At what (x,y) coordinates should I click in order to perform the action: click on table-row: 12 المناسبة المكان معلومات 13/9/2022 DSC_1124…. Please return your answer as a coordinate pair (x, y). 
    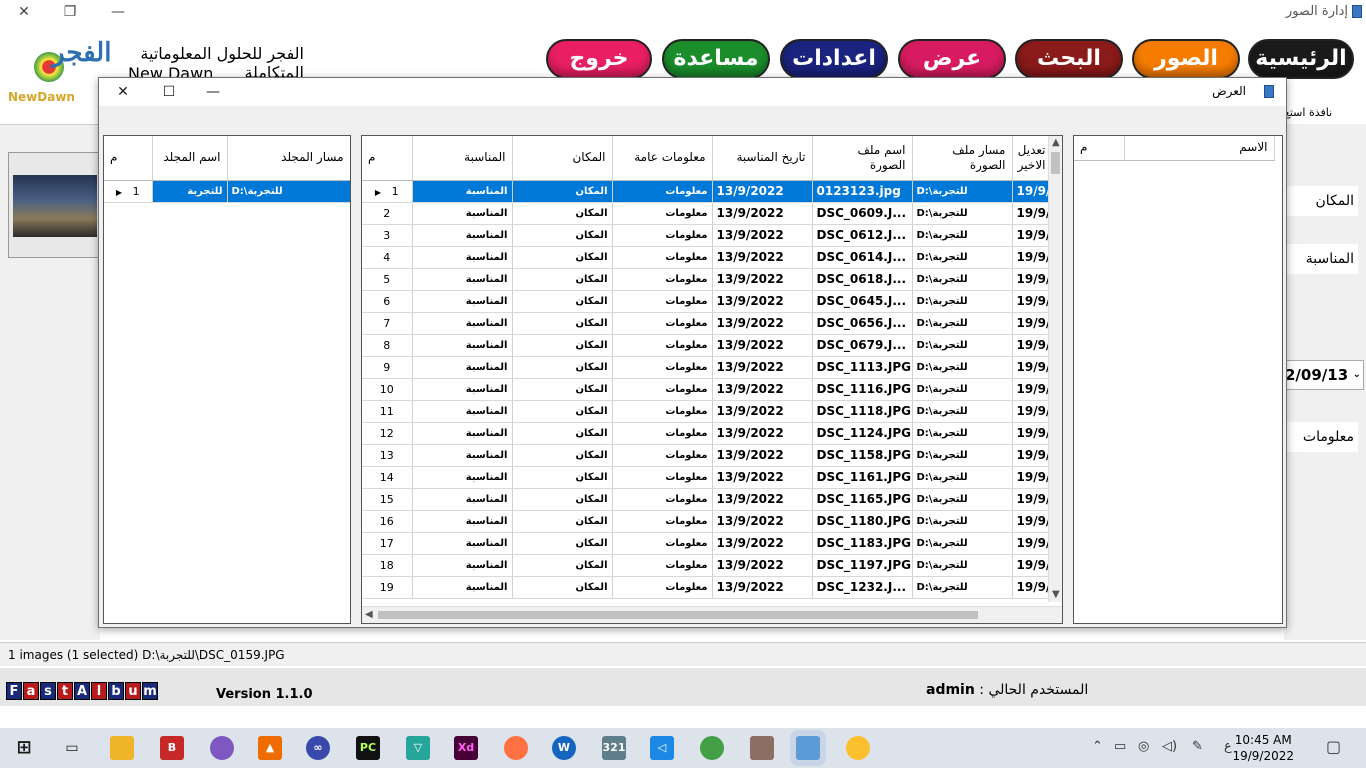
    Looking at the image, I should click on (705, 433).